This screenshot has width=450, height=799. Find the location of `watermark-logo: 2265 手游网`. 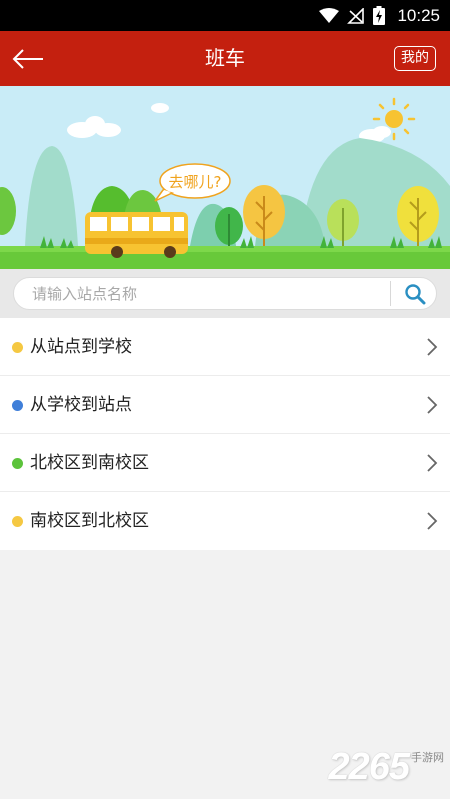

watermark-logo: 2265 手游网 is located at coordinates (386, 767).